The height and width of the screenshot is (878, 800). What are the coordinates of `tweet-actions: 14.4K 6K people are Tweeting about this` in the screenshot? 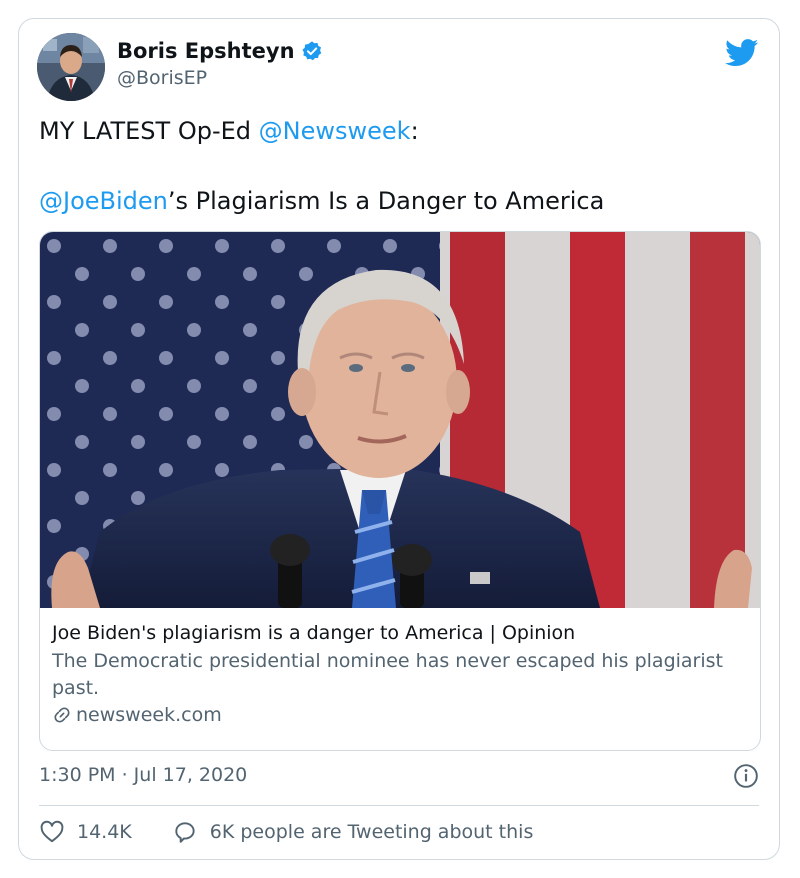 It's located at (306, 832).